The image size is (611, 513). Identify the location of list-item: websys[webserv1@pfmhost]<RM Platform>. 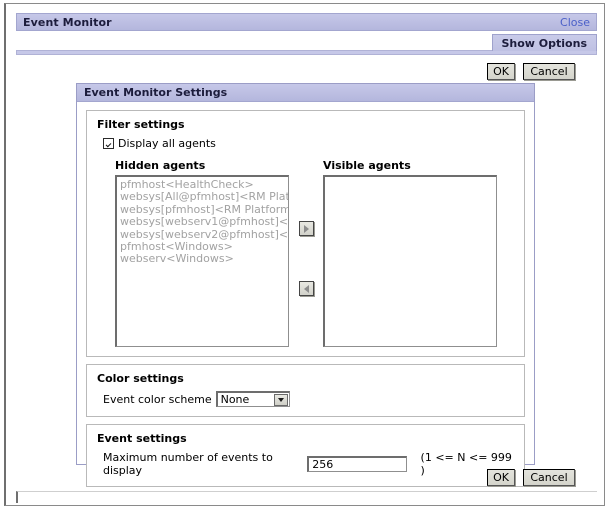
(203, 221).